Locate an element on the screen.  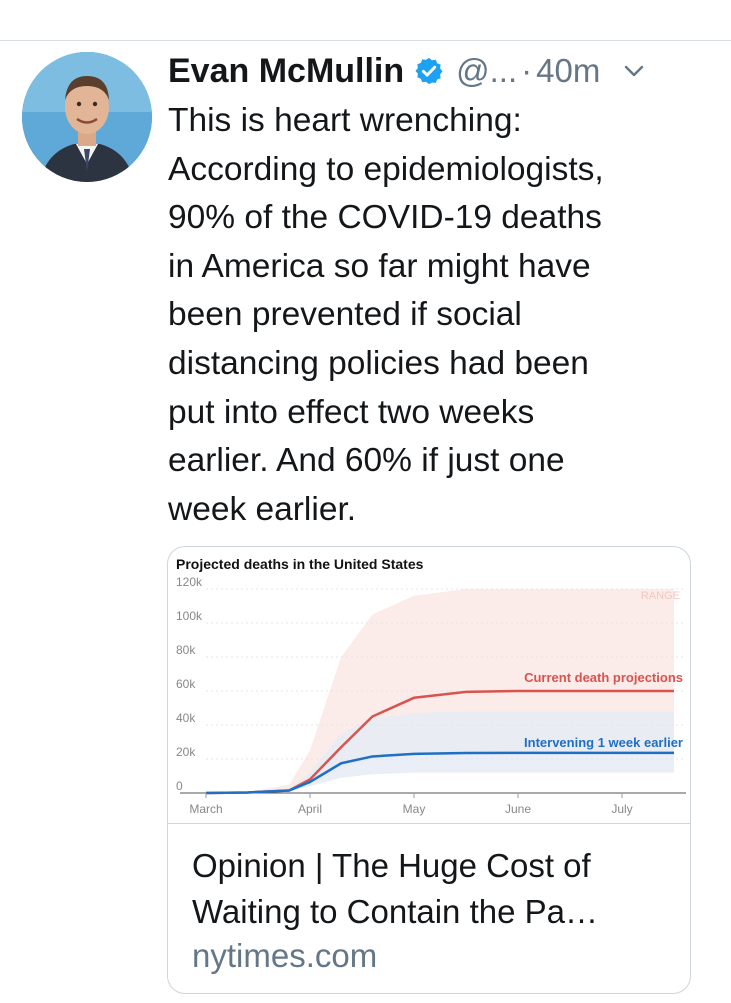
x-tick-label: July is located at coordinates (621, 809).